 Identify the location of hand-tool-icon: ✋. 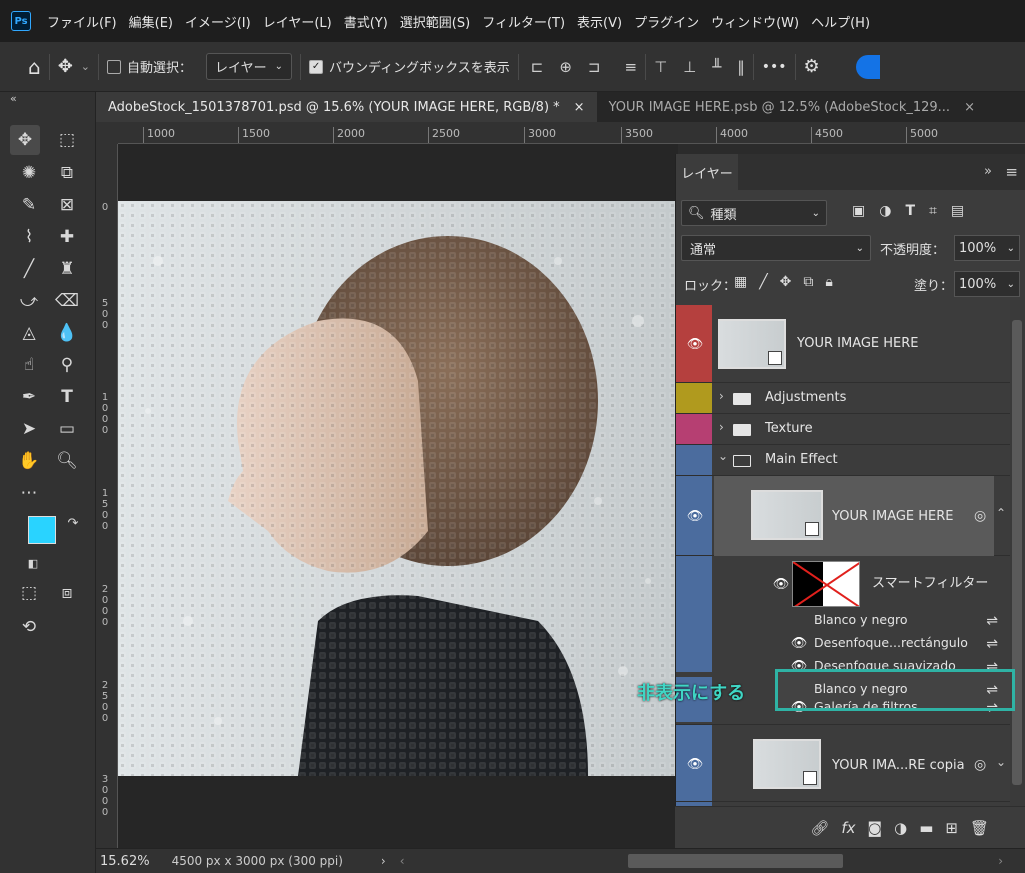
(29, 461).